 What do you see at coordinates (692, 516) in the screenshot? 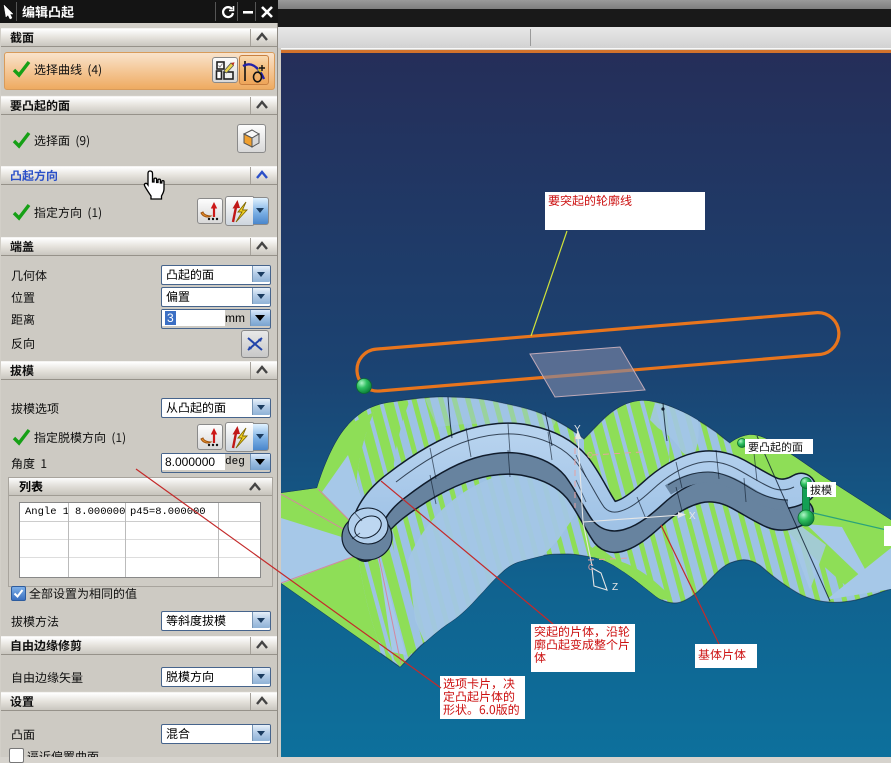
I see `svg-text: X` at bounding box center [692, 516].